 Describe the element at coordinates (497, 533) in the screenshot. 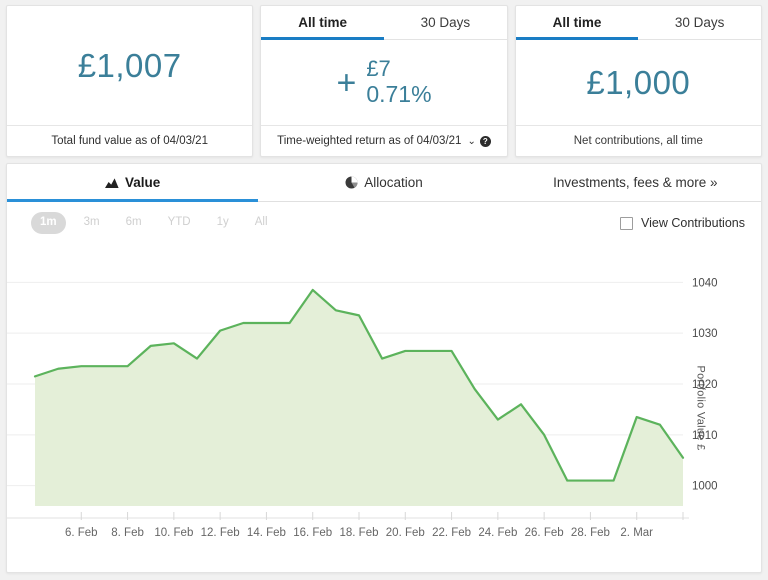

I see `x-axis-tick: 24. Feb` at that location.